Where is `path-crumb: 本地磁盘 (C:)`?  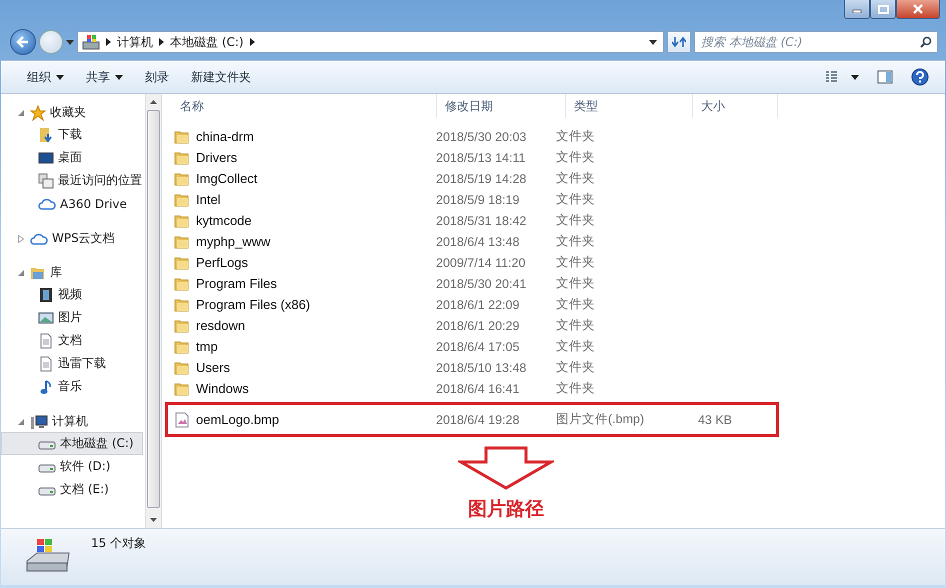
path-crumb: 本地磁盘 (C:) is located at coordinates (207, 42).